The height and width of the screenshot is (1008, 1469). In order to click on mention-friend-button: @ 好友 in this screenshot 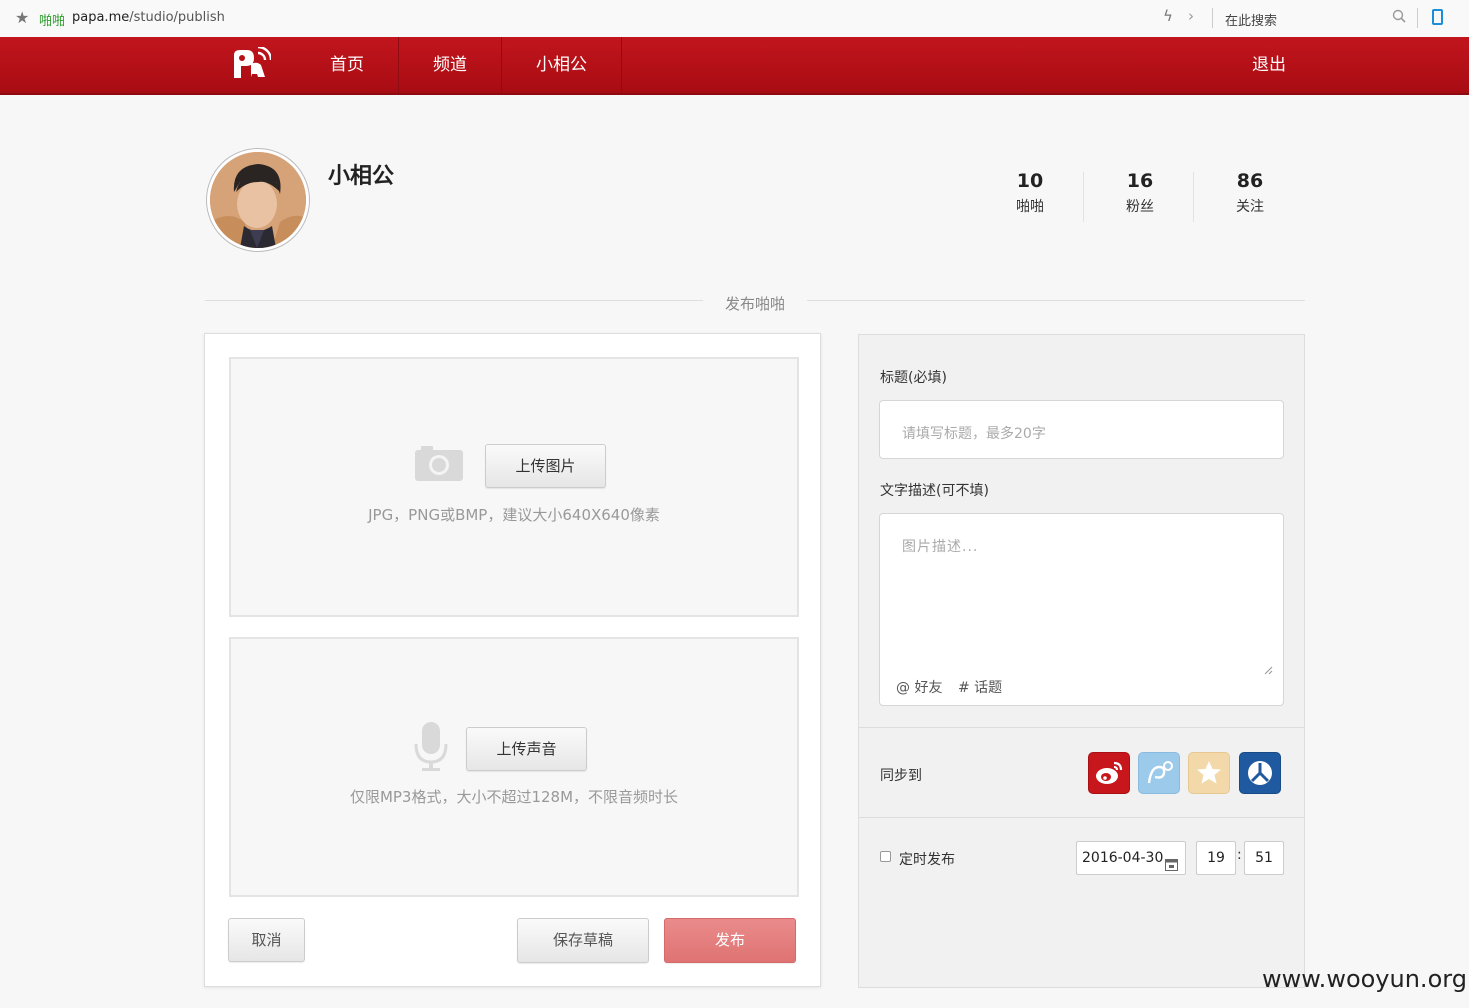, I will do `click(919, 687)`.